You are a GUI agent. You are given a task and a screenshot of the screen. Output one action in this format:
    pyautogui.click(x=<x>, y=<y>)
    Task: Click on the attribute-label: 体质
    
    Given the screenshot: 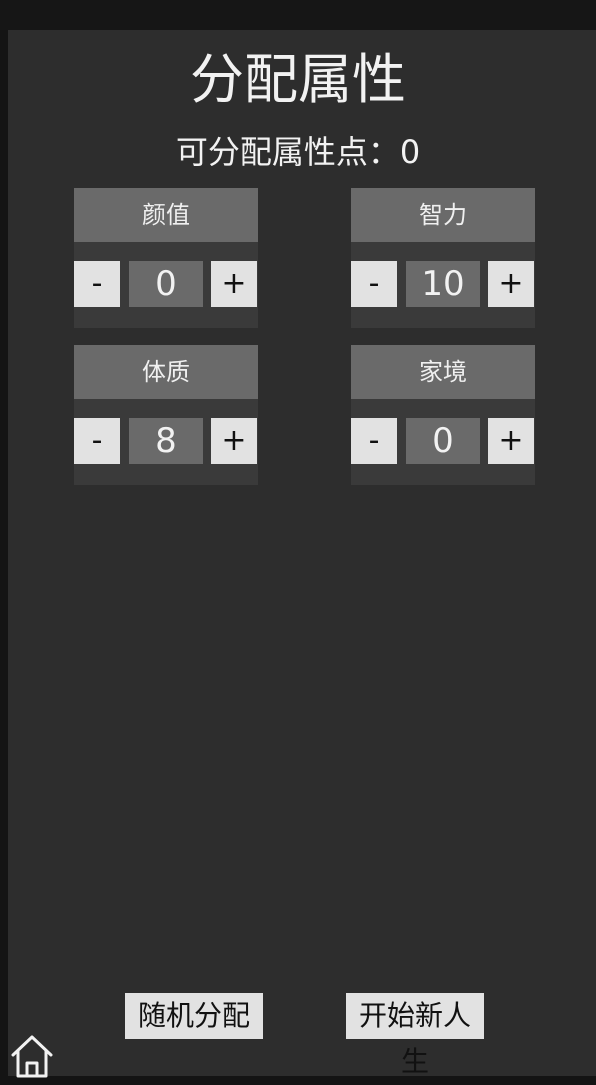 What is the action you would take?
    pyautogui.click(x=166, y=372)
    